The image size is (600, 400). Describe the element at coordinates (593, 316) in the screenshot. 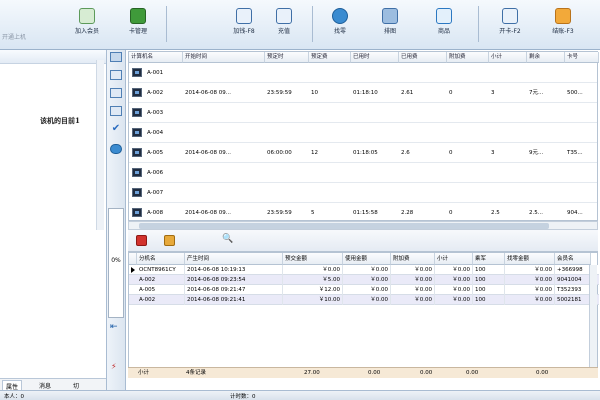

I see `record-grid-vscrollbar` at that location.